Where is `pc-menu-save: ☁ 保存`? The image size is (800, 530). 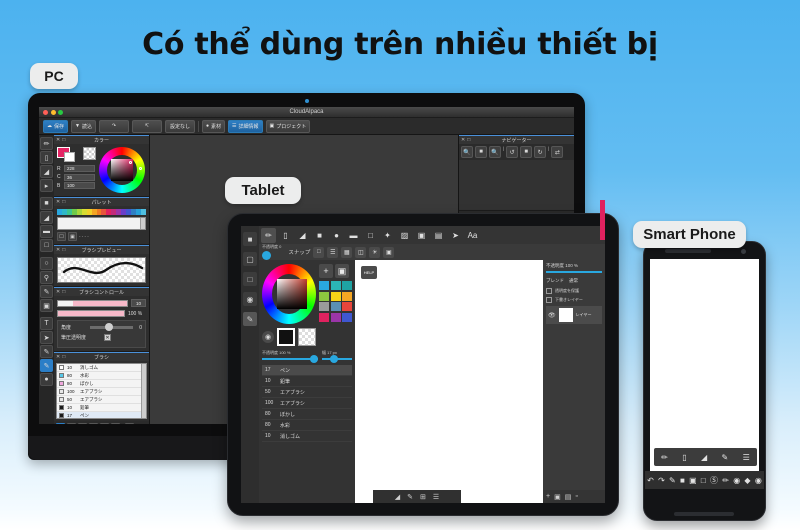
pc-menu-save: ☁ 保存 is located at coordinates (56, 126).